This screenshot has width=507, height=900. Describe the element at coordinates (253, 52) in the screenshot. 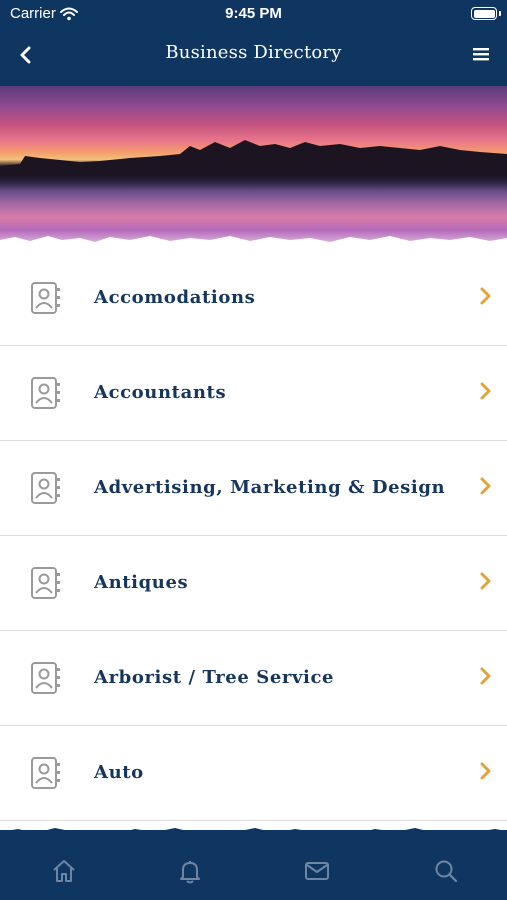

I see `page-title: Business Directory` at that location.